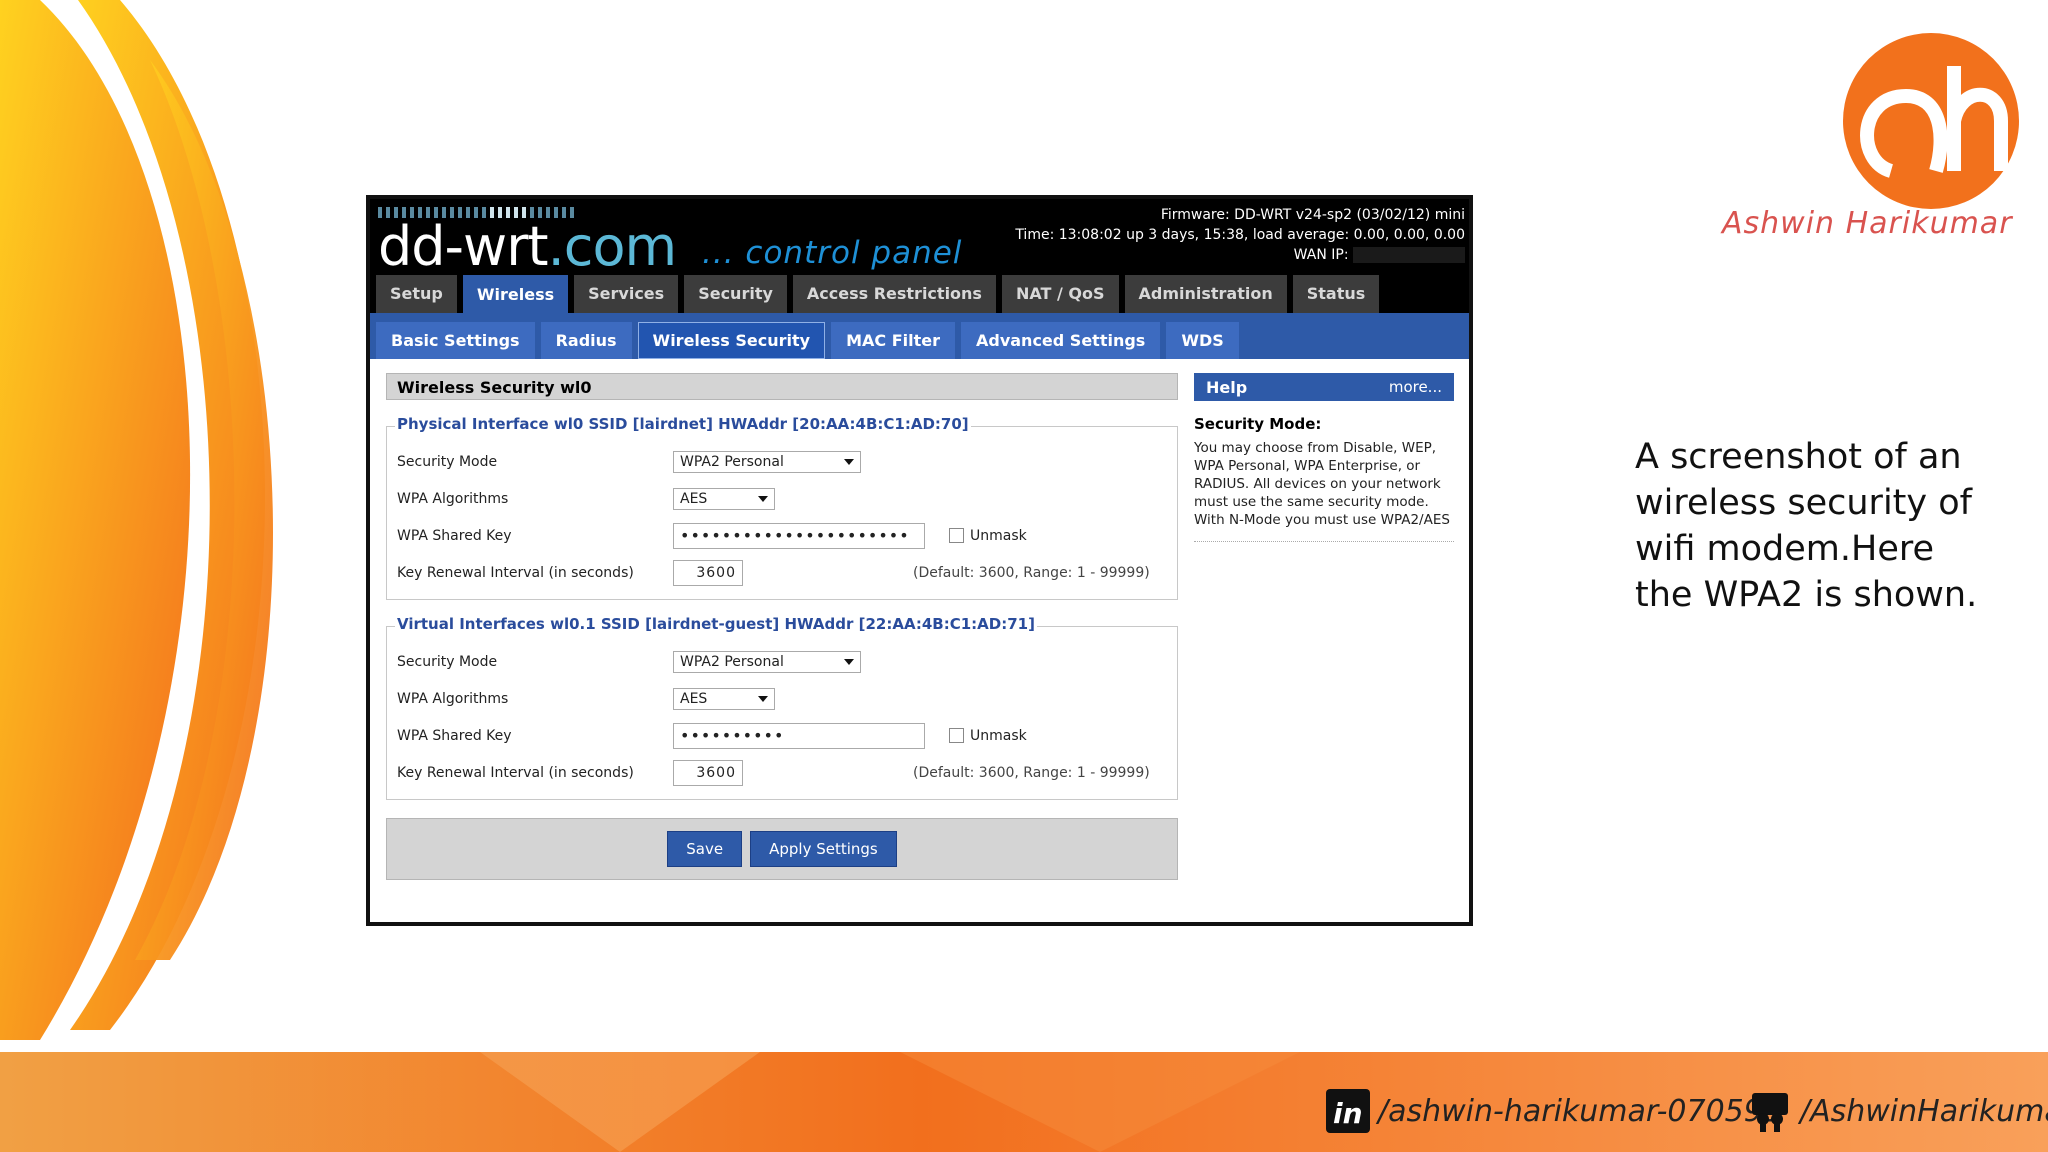  What do you see at coordinates (1205, 294) in the screenshot?
I see `tab-administration: Administration` at bounding box center [1205, 294].